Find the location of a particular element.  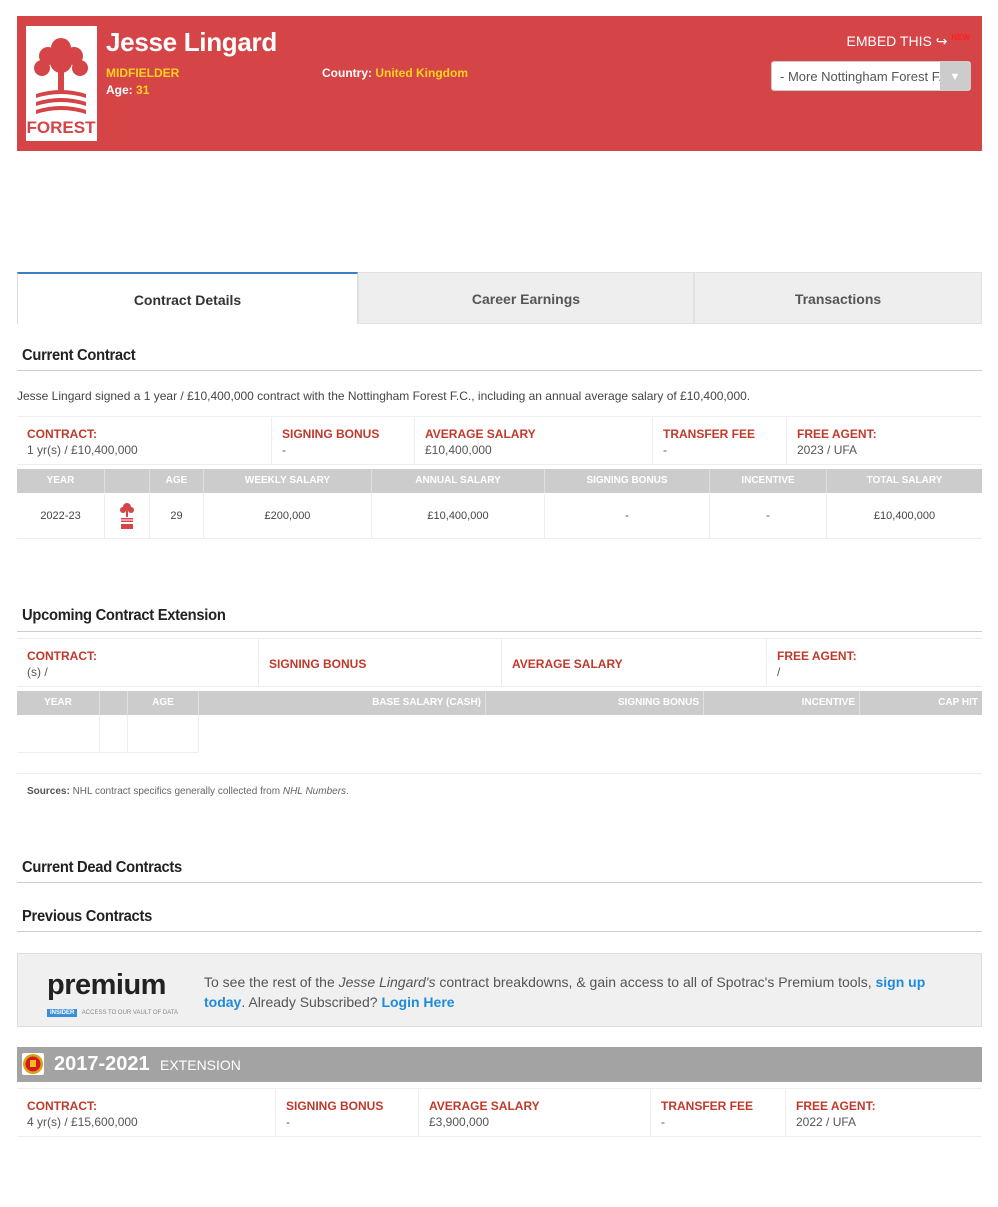

dead-contracts-title: Current Dead Contracts is located at coordinates (102, 867).